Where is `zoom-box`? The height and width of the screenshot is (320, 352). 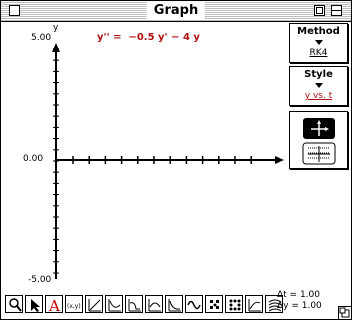
zoom-box is located at coordinates (319, 10).